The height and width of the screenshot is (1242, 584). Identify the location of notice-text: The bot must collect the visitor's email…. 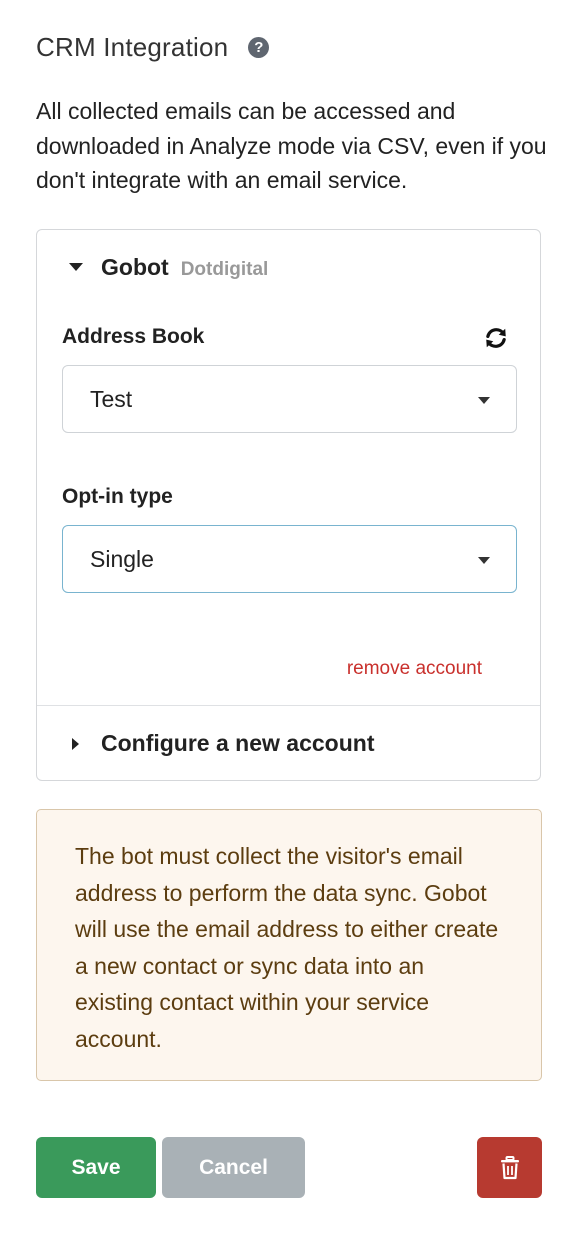
(287, 947).